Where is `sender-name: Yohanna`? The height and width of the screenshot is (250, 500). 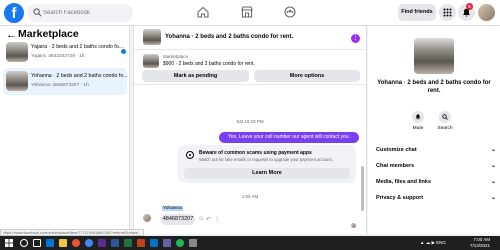
sender-name: Yohanna is located at coordinates (172, 208).